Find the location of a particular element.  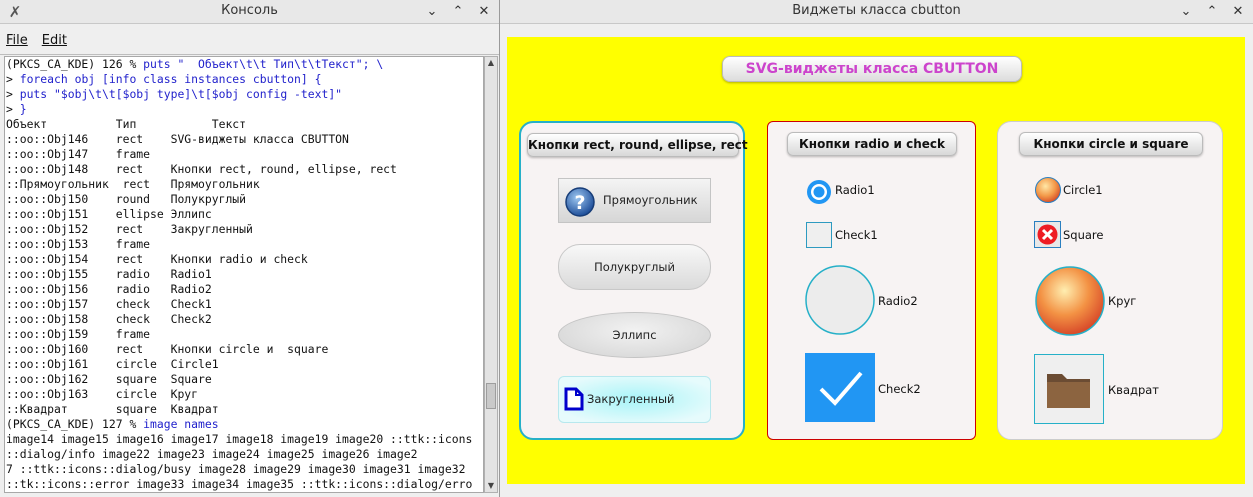

caption-button: SVG-виджеты класса CBUTTON is located at coordinates (872, 69).